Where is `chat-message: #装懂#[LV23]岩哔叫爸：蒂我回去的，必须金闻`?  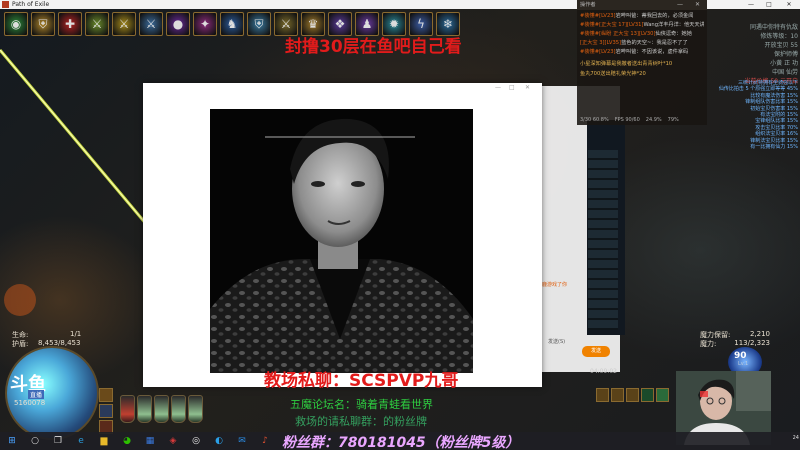 chat-message: #装懂#[LV23]岩哔叫爸：蒂我回去的，必须金闻 is located at coordinates (642, 16).